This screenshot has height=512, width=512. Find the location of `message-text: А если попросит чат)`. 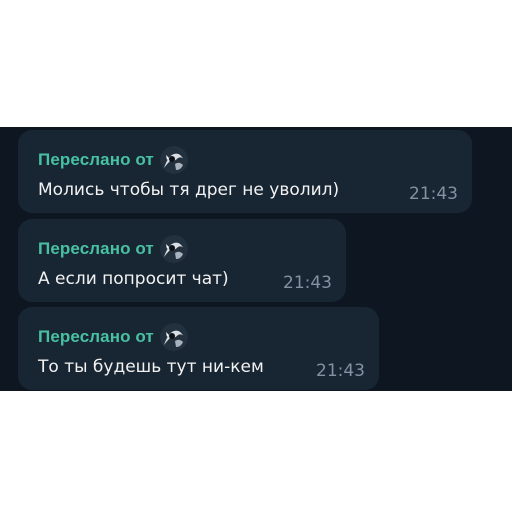

message-text: А если попросит чат) is located at coordinates (133, 279).